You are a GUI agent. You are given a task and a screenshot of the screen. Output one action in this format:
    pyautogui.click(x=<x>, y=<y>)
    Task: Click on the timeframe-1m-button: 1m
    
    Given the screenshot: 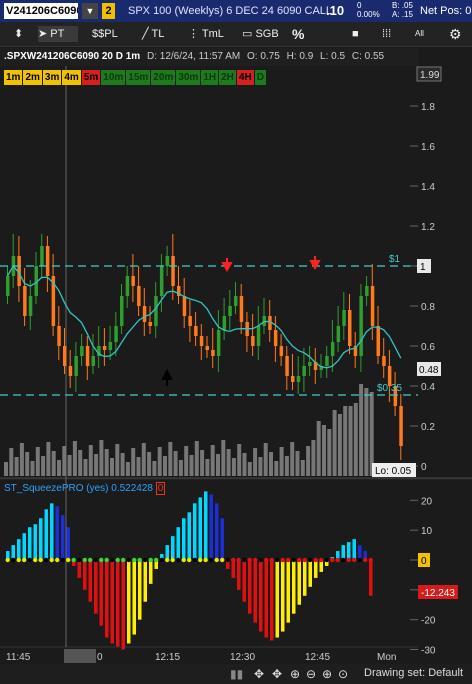 What is the action you would take?
    pyautogui.click(x=13, y=77)
    